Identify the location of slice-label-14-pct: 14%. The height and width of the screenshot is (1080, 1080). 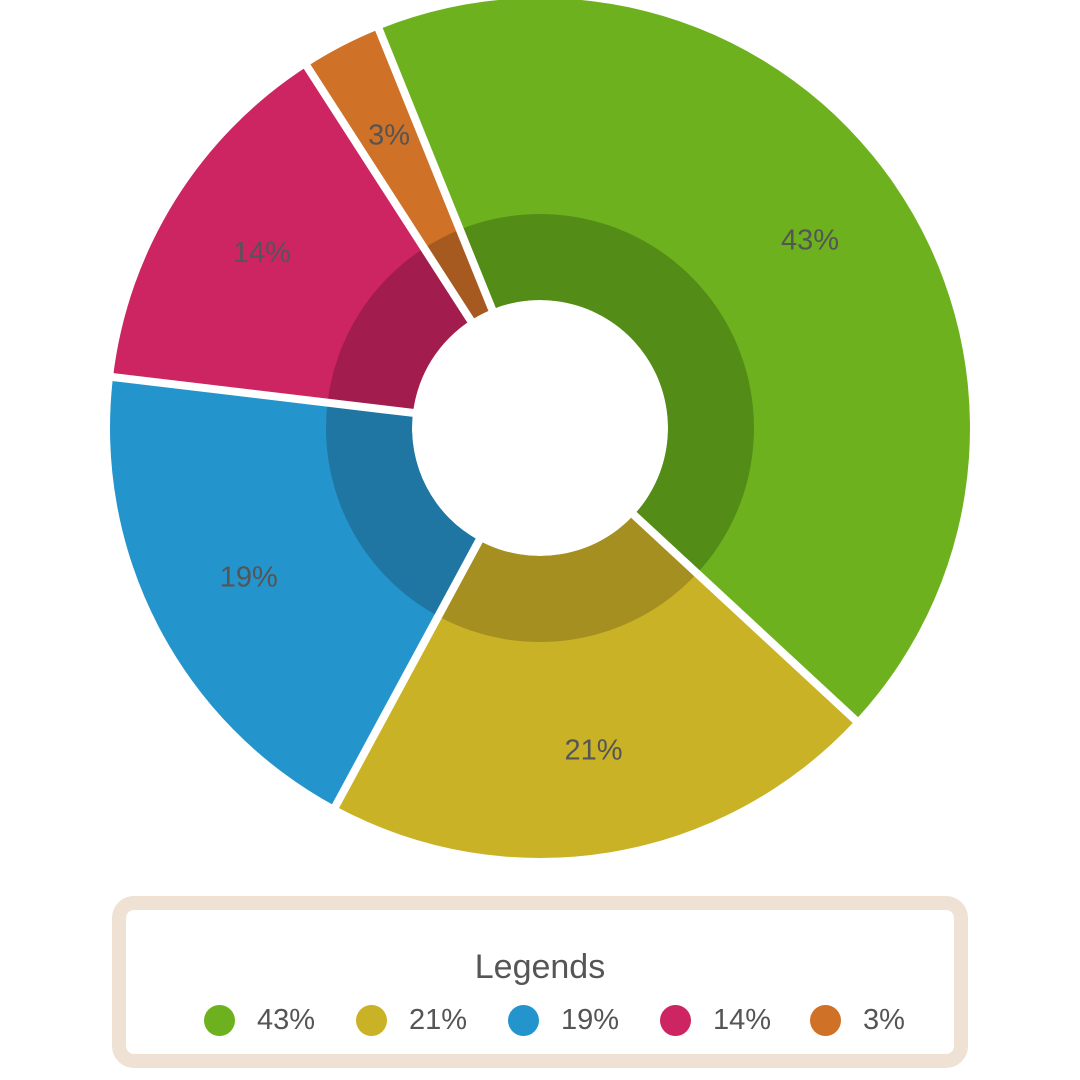
(262, 253).